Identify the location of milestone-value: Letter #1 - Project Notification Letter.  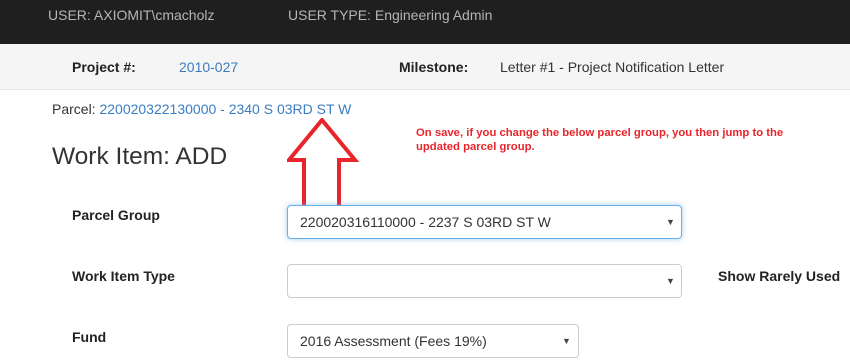
(612, 67).